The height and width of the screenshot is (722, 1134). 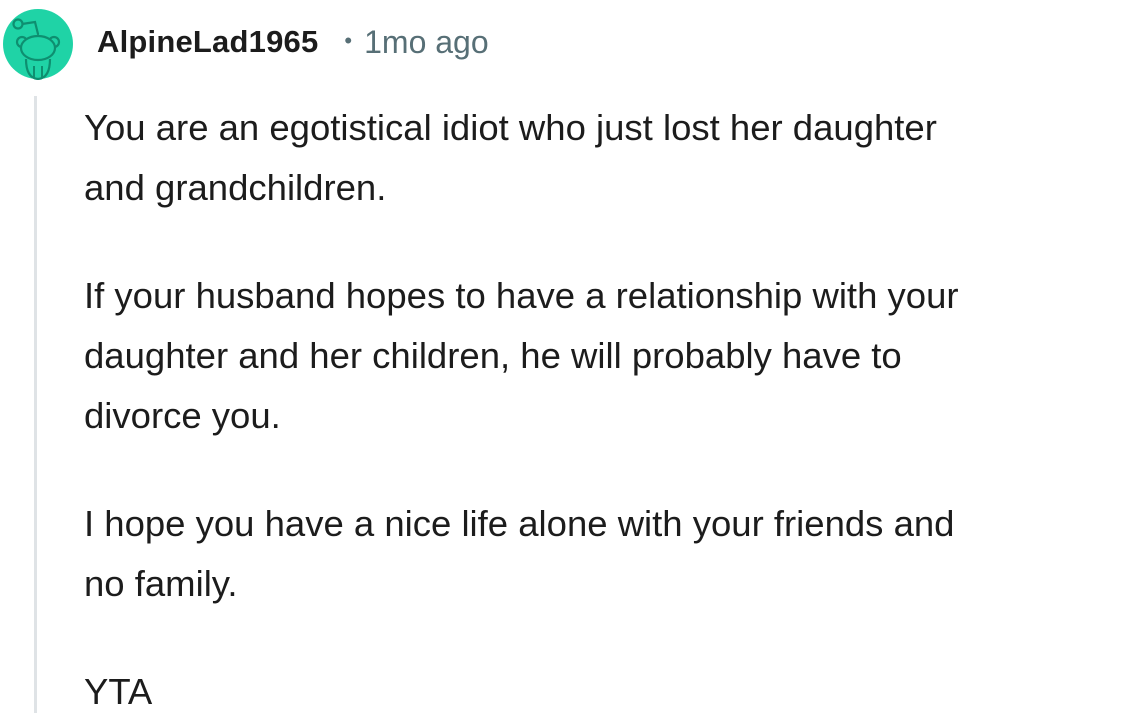 I want to click on comment-paragraph: YTA, so click(x=608, y=692).